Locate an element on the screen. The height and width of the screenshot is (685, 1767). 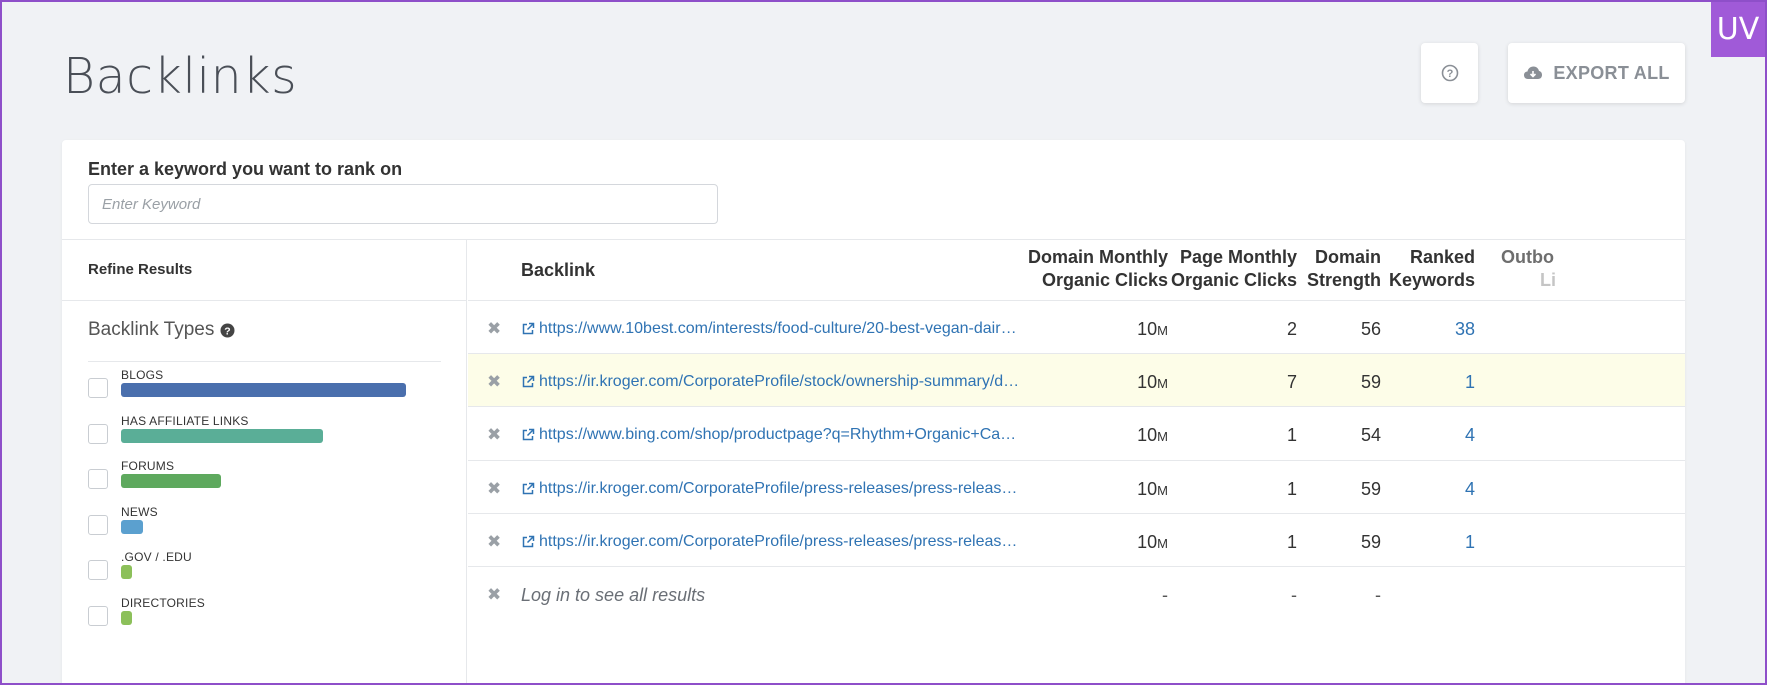
domain-strength-cell: 54 is located at coordinates (1370, 435).